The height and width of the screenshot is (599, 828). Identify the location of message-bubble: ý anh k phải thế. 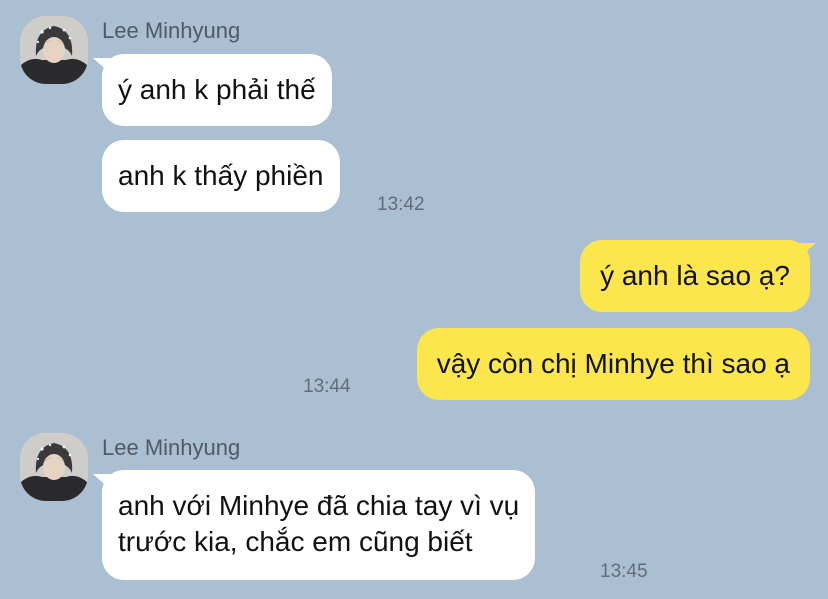
(217, 90).